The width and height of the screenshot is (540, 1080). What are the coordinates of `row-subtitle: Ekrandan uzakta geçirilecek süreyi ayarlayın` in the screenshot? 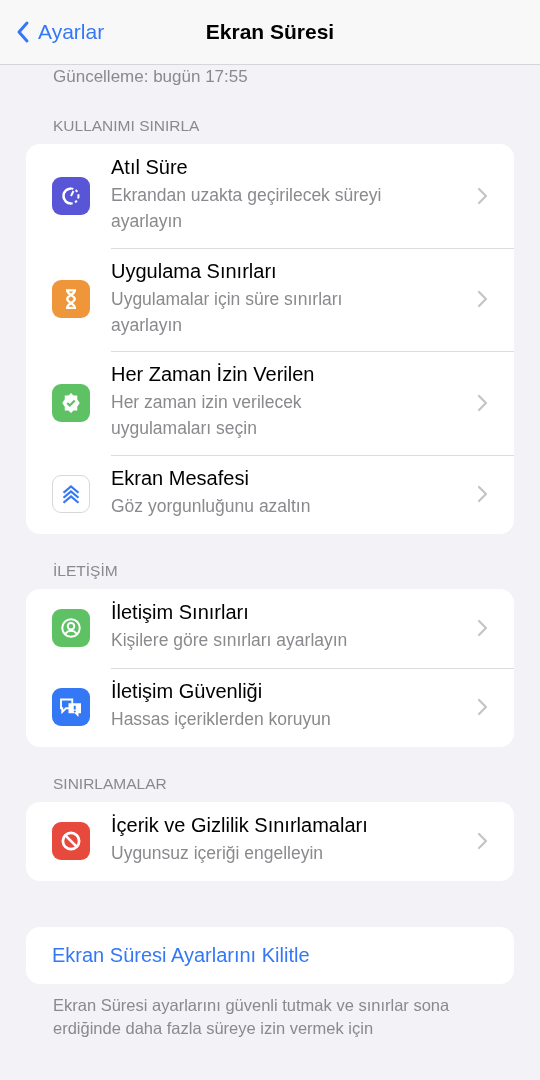 It's located at (247, 209).